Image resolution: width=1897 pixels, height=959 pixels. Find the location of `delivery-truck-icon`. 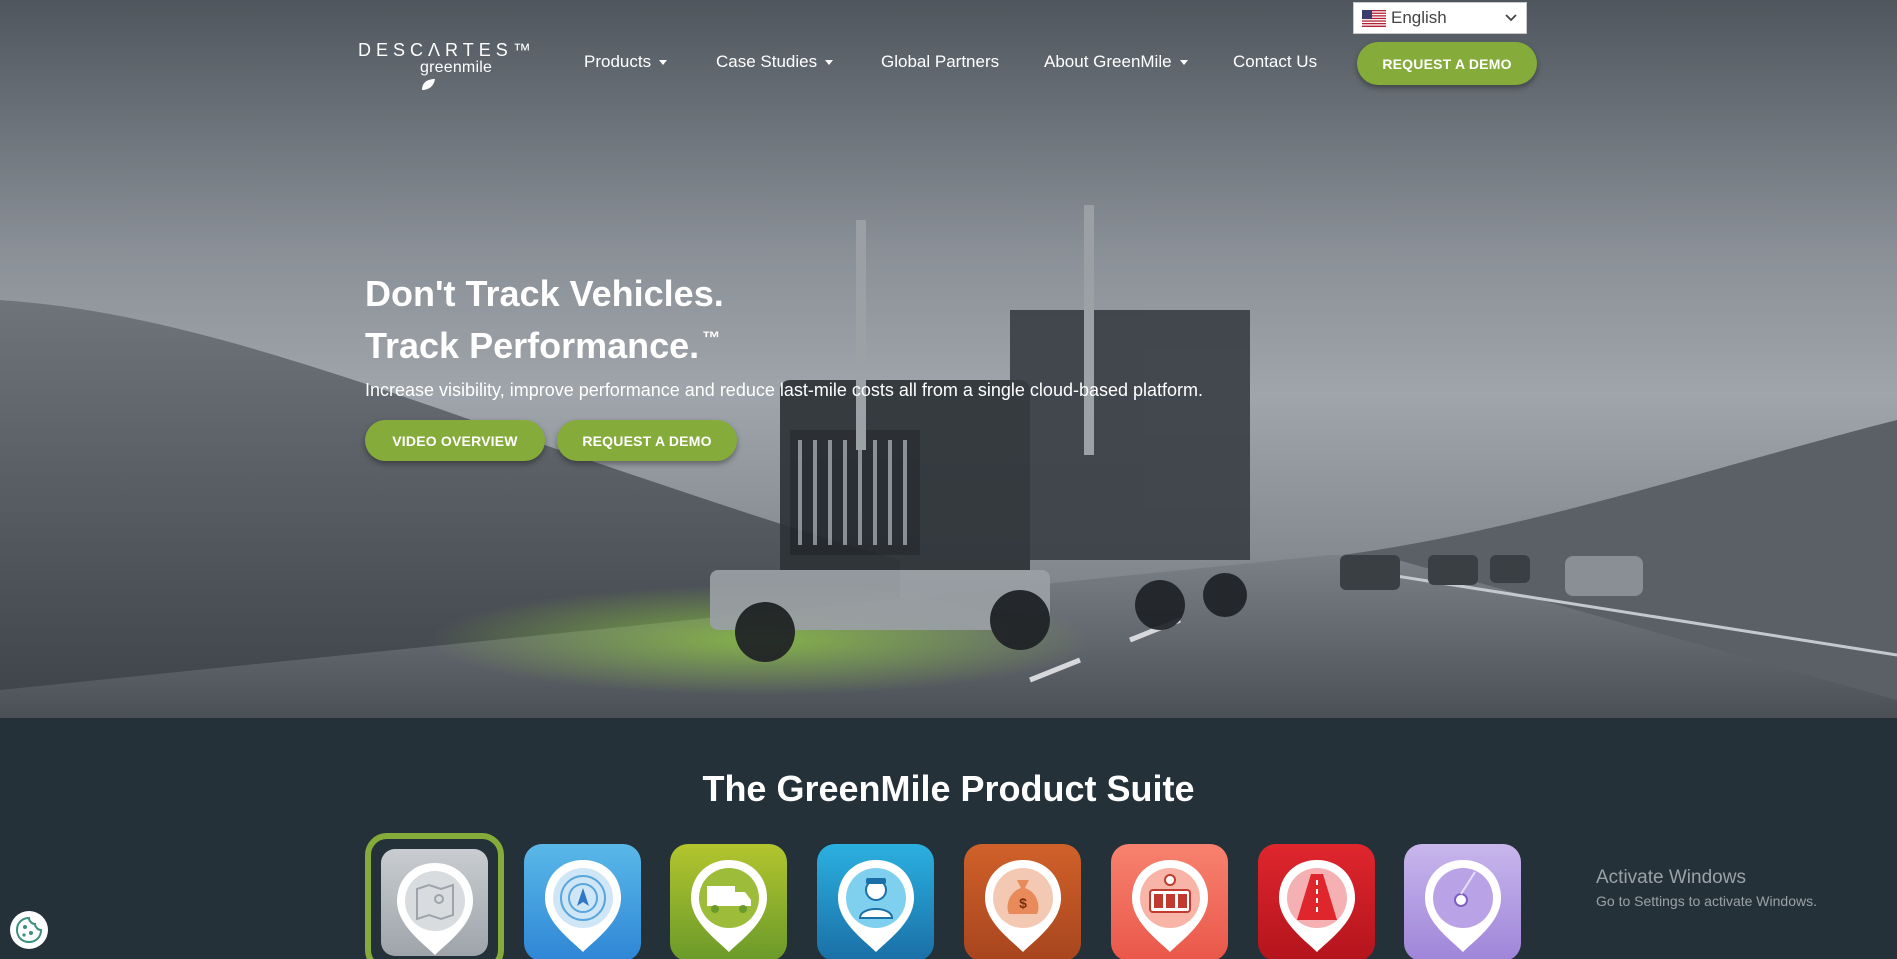

delivery-truck-icon is located at coordinates (728, 906).